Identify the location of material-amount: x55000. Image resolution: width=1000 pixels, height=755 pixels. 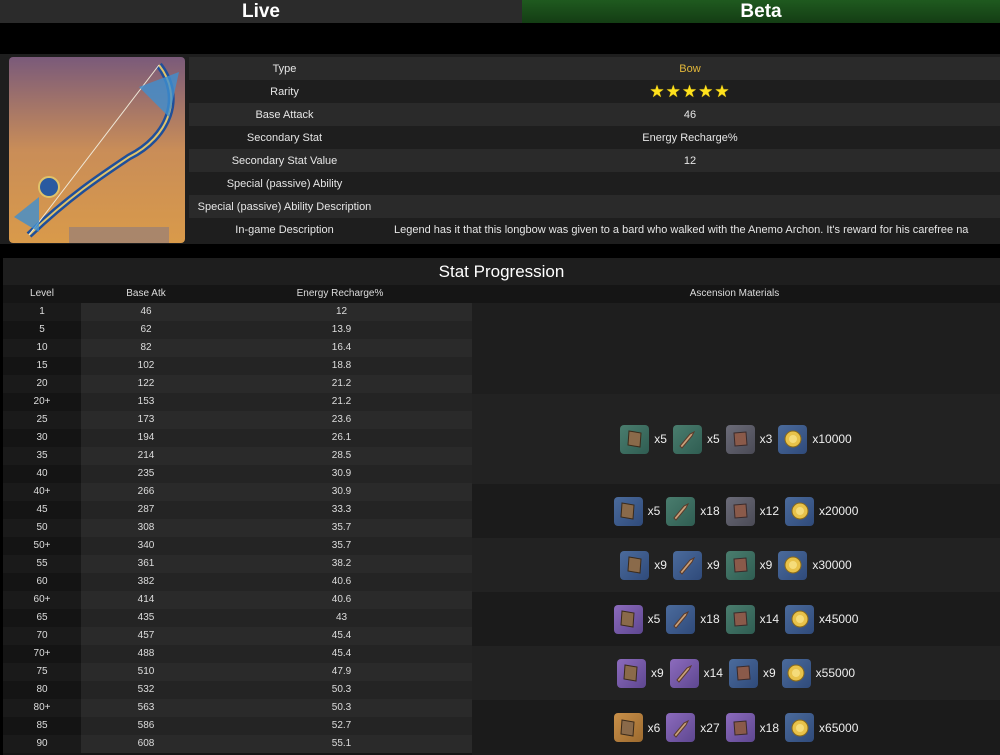
(835, 673).